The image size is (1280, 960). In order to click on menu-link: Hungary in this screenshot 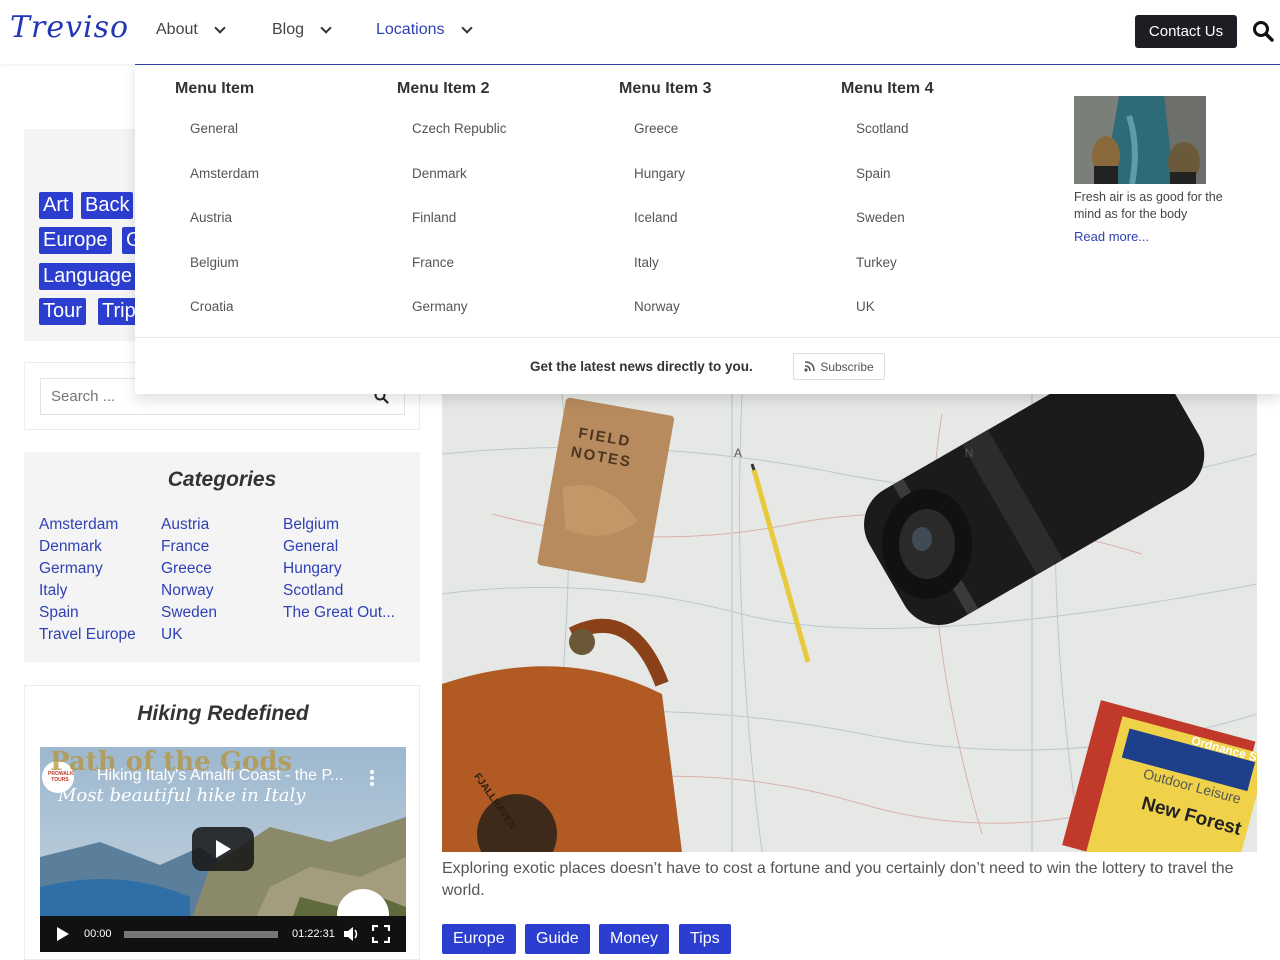, I will do `click(659, 173)`.